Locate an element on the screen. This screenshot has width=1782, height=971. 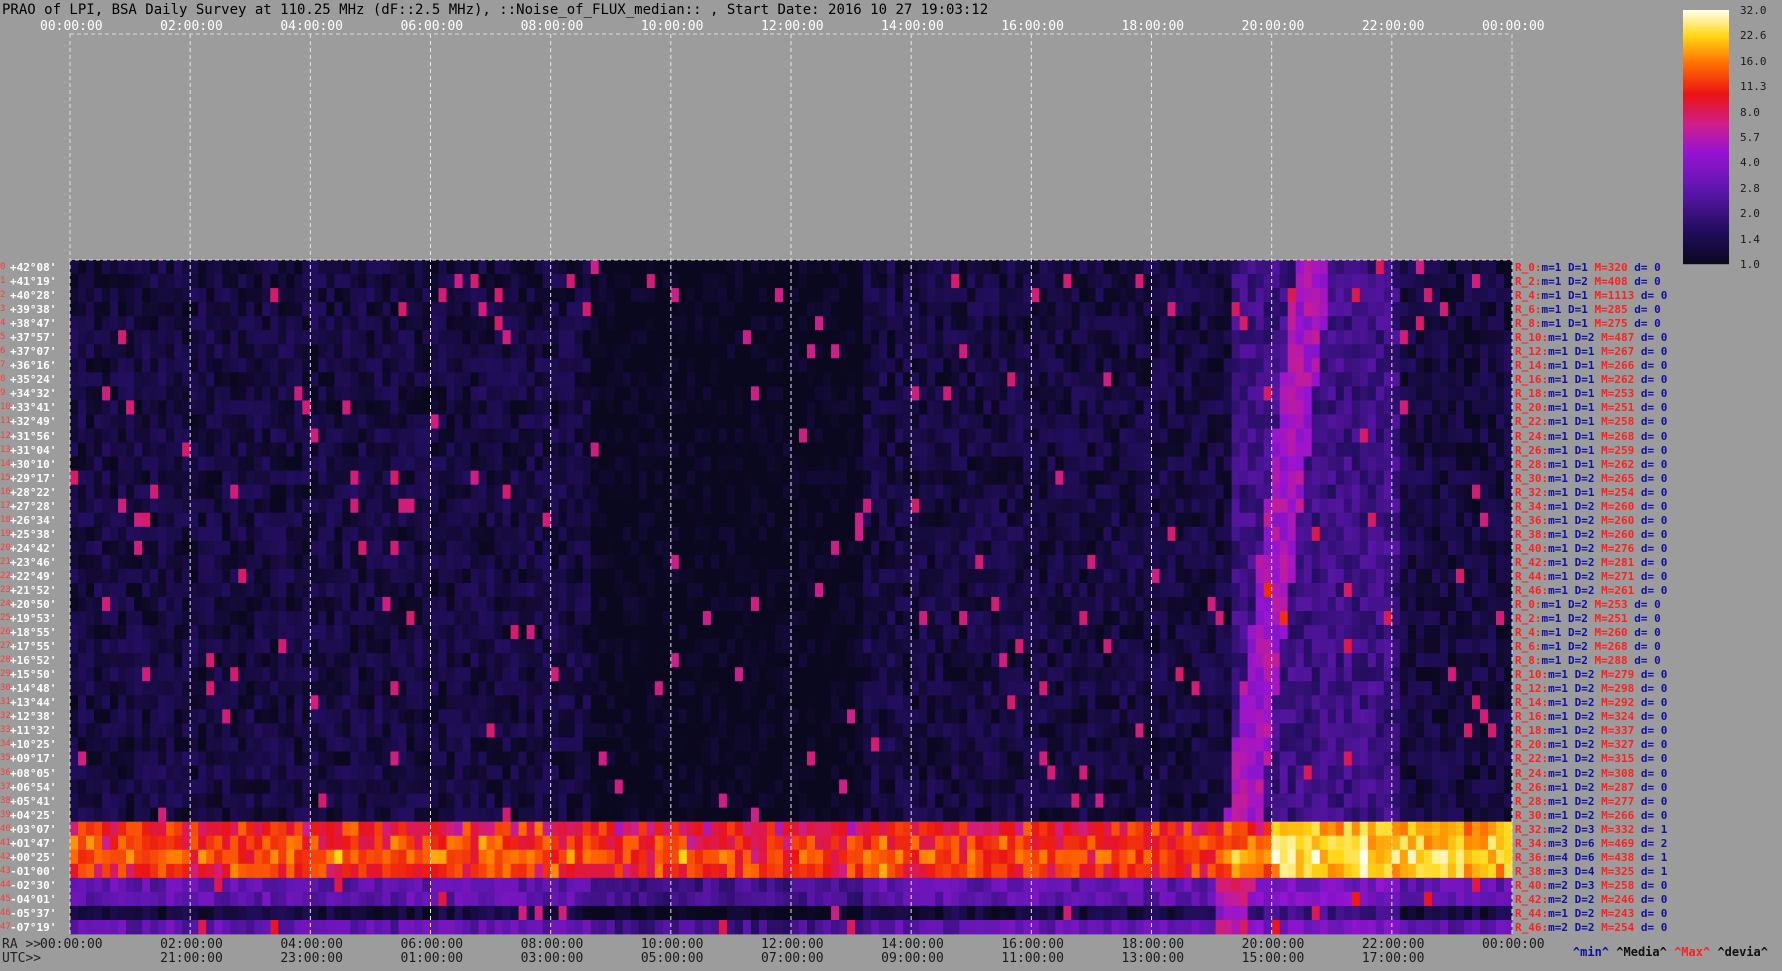
row-stat: R_24:m=1 D=2 M=308 d= 0 is located at coordinates (1591, 773).